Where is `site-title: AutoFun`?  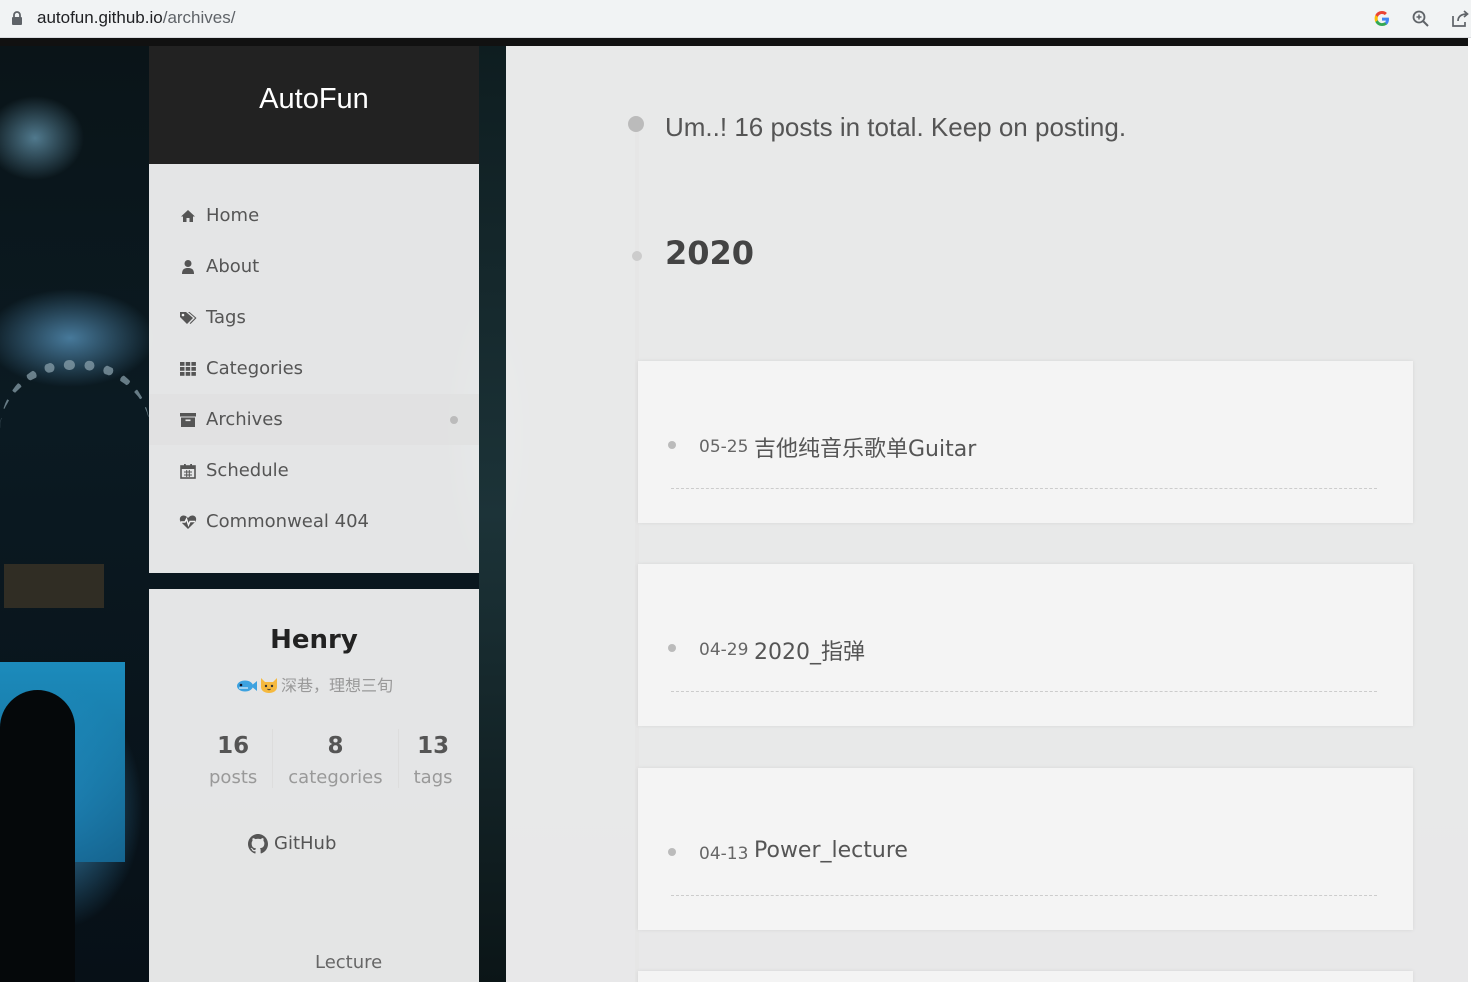
site-title: AutoFun is located at coordinates (314, 99).